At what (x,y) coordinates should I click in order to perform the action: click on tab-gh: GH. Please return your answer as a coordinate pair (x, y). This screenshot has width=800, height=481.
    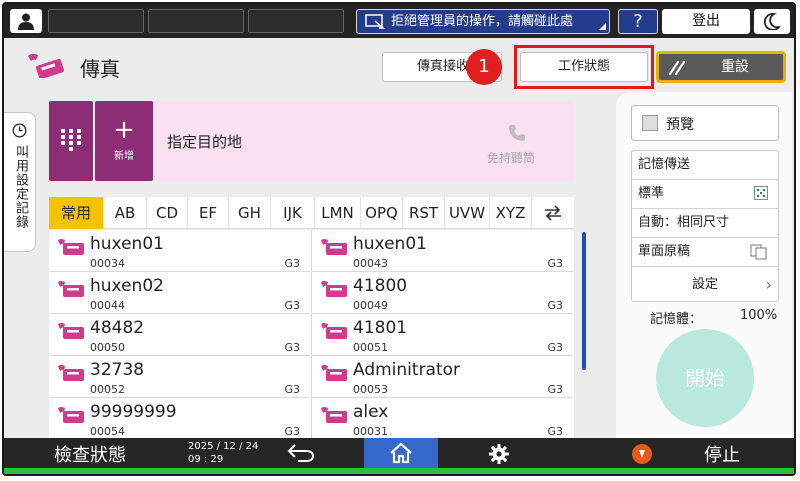
    Looking at the image, I should click on (250, 213).